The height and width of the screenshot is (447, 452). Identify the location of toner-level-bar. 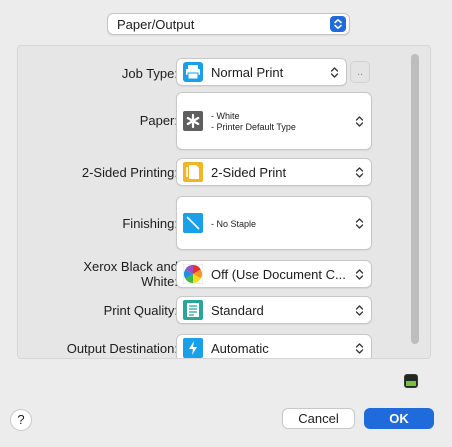
(411, 383).